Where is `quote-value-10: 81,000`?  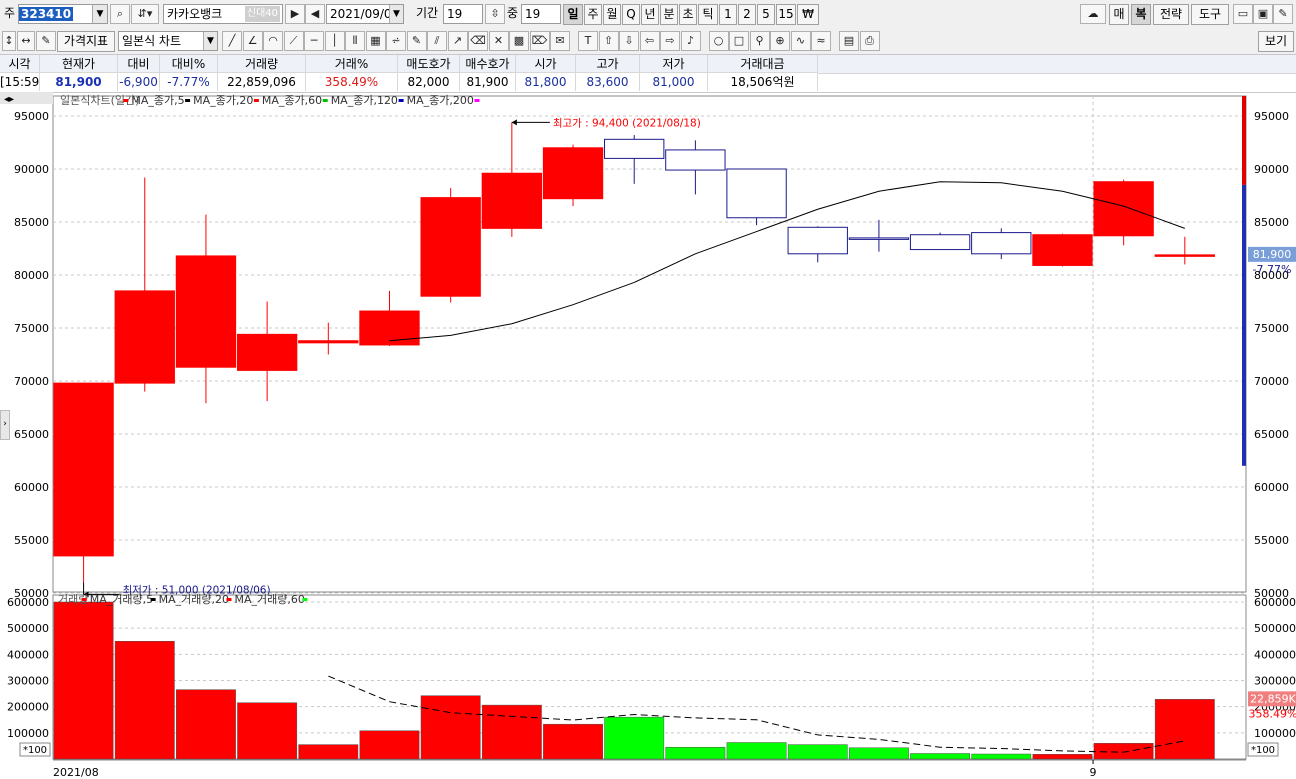
quote-value-10: 81,000 is located at coordinates (674, 82).